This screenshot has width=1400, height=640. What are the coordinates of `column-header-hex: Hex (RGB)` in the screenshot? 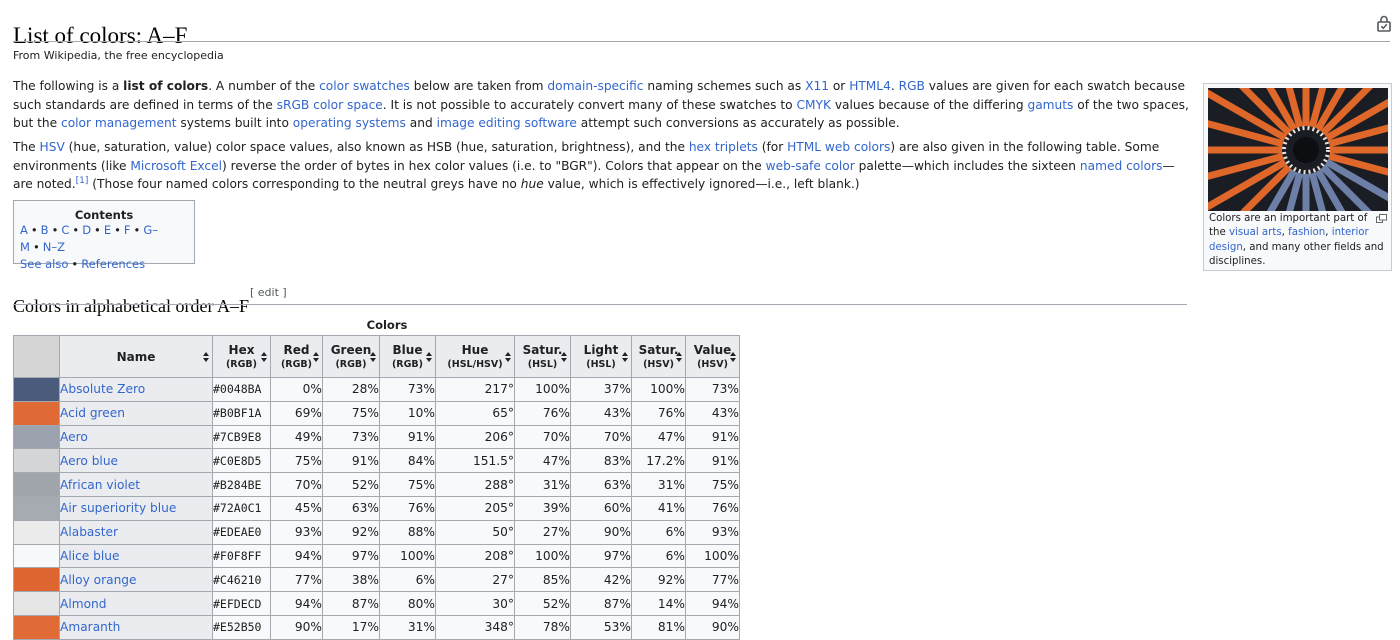 It's located at (241, 356).